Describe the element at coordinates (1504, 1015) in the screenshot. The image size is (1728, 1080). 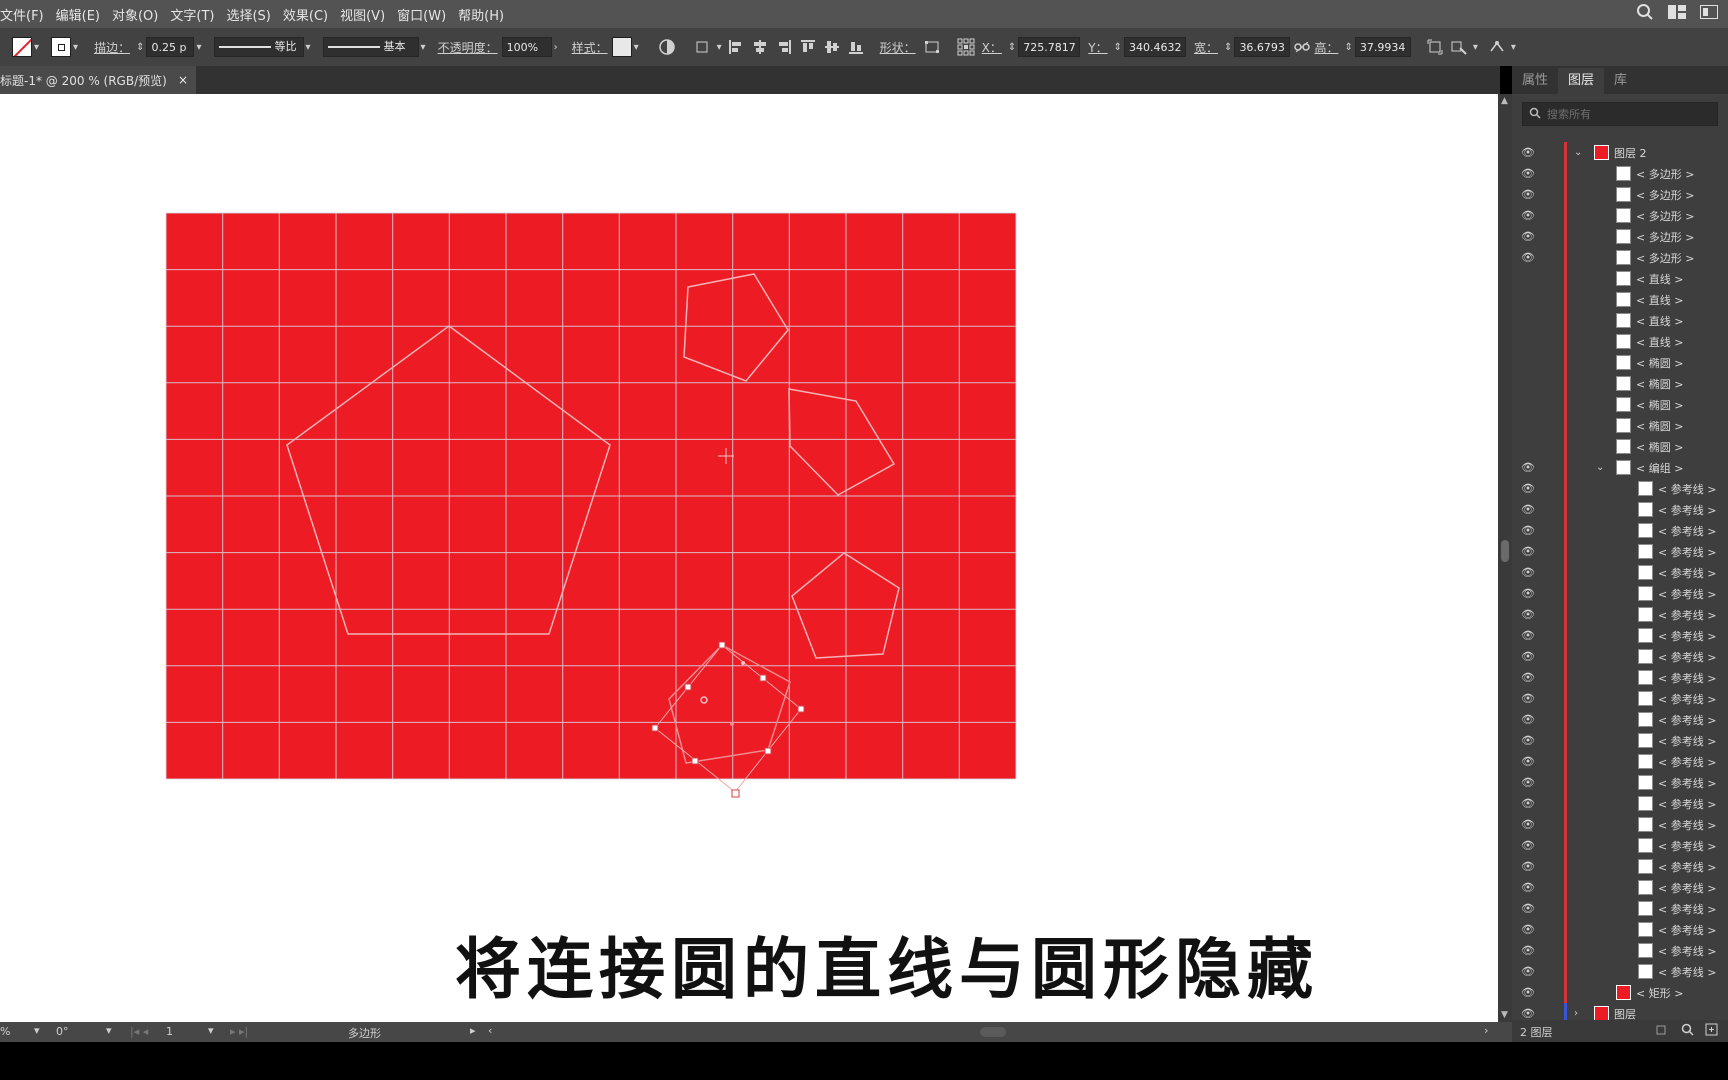
I see `scroll-down-icon: ▼` at that location.